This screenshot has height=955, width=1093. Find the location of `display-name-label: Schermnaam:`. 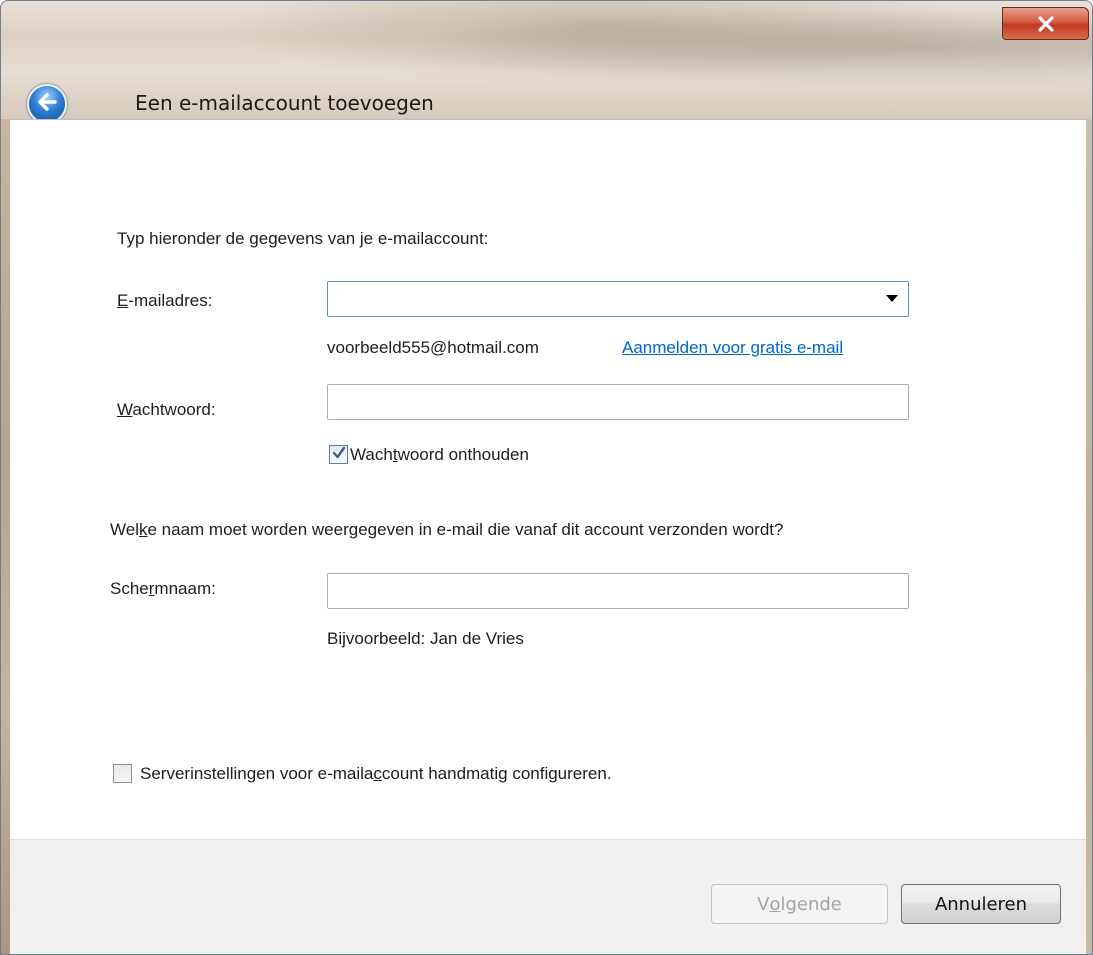

display-name-label: Schermnaam: is located at coordinates (163, 588).